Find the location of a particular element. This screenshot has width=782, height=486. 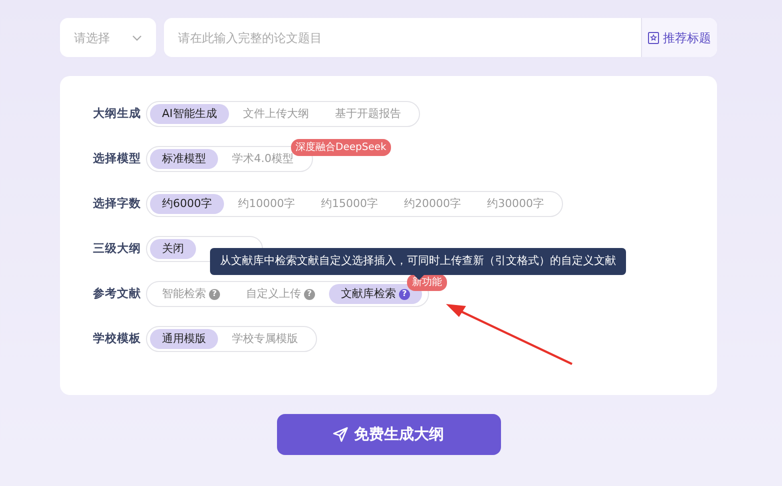

new-badge: 深度融合DeepSeek is located at coordinates (341, 147).